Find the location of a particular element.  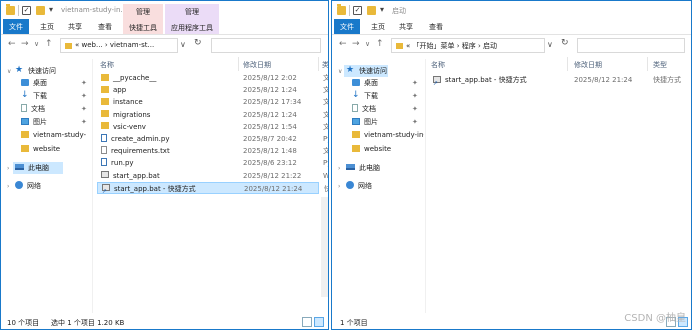

file-name: start_app.bat - 快捷方式 is located at coordinates (149, 190).